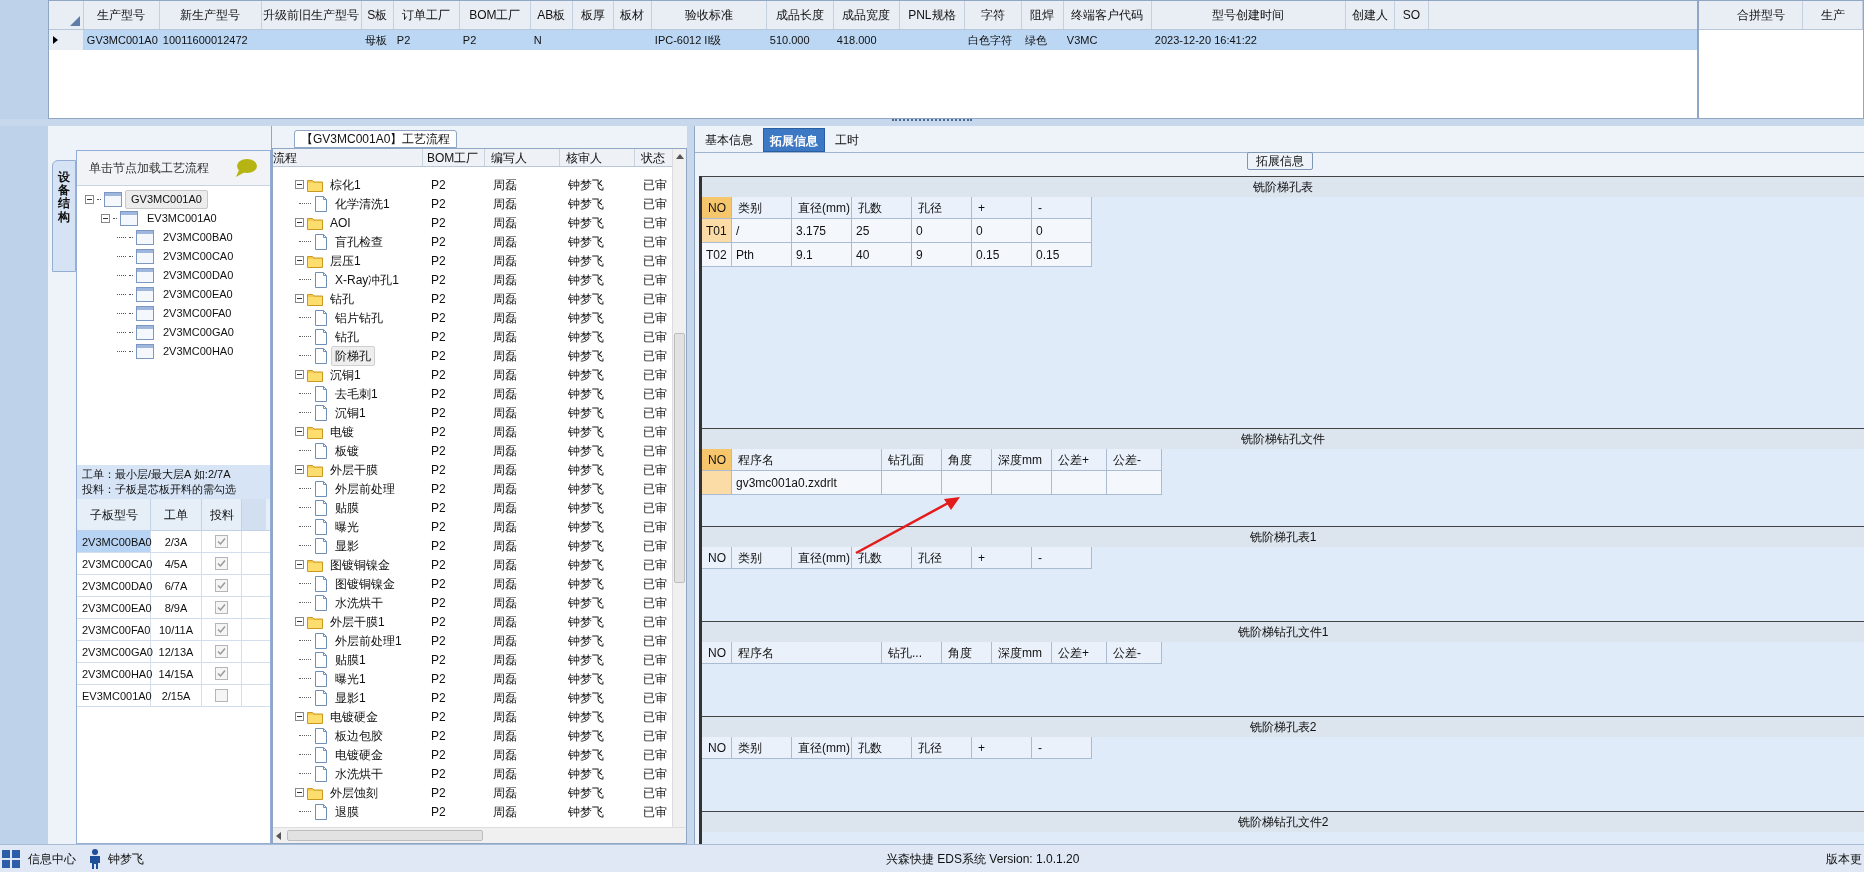  Describe the element at coordinates (197, 313) in the screenshot. I see `tree-item: 2V3MC00FA0` at that location.